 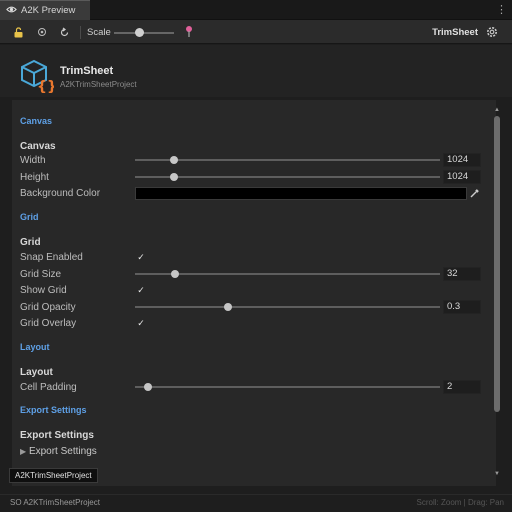 I want to click on inspector-header: {} TrimSheet A2KTrimSheetProject, so click(x=256, y=71).